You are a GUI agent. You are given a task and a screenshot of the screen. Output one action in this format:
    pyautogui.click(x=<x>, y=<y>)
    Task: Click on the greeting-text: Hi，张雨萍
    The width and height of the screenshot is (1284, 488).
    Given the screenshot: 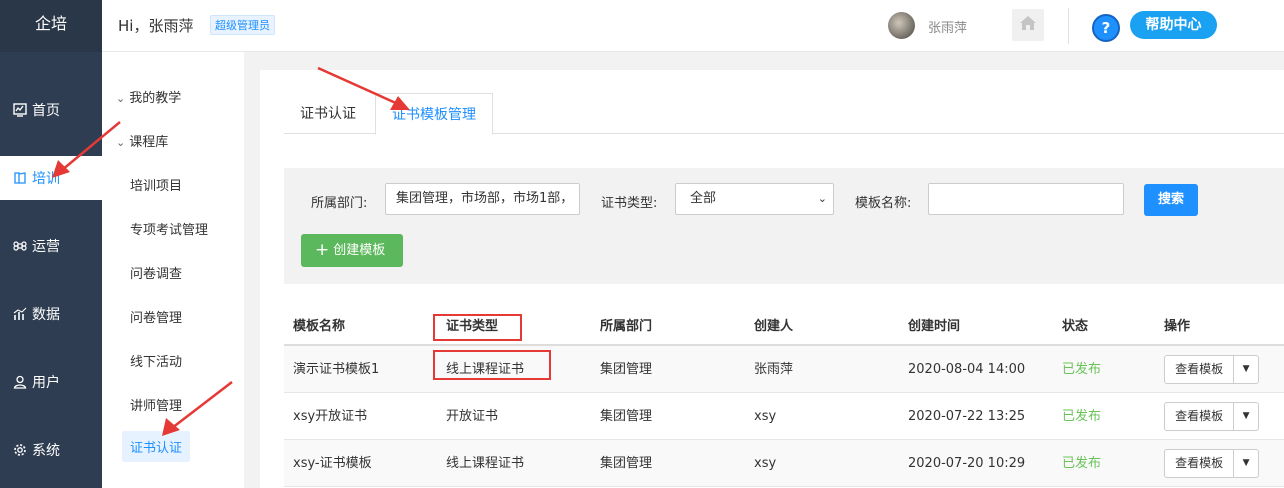 What is the action you would take?
    pyautogui.click(x=156, y=26)
    